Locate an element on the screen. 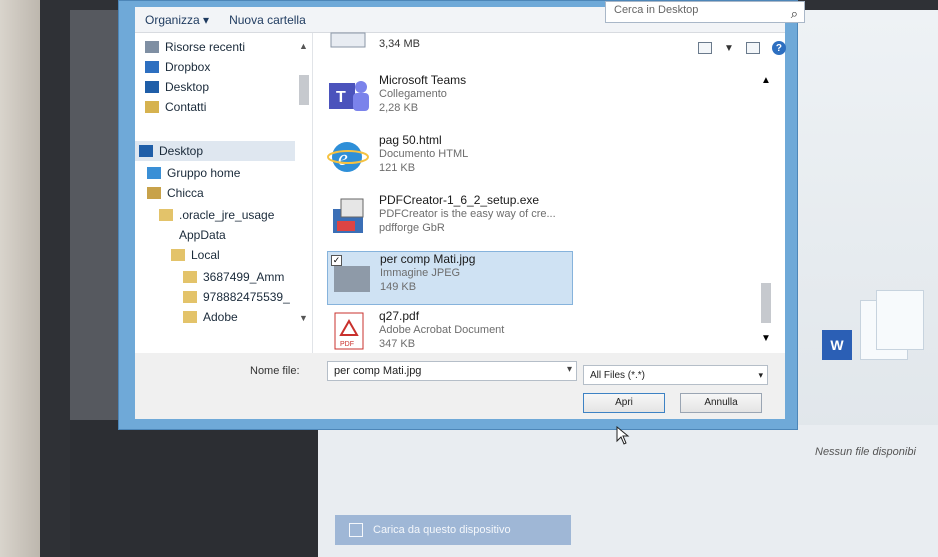 This screenshot has height=557, width=938. file-item: T Microsoft Teams Collegamento 2,28 KB is located at coordinates (447, 100).